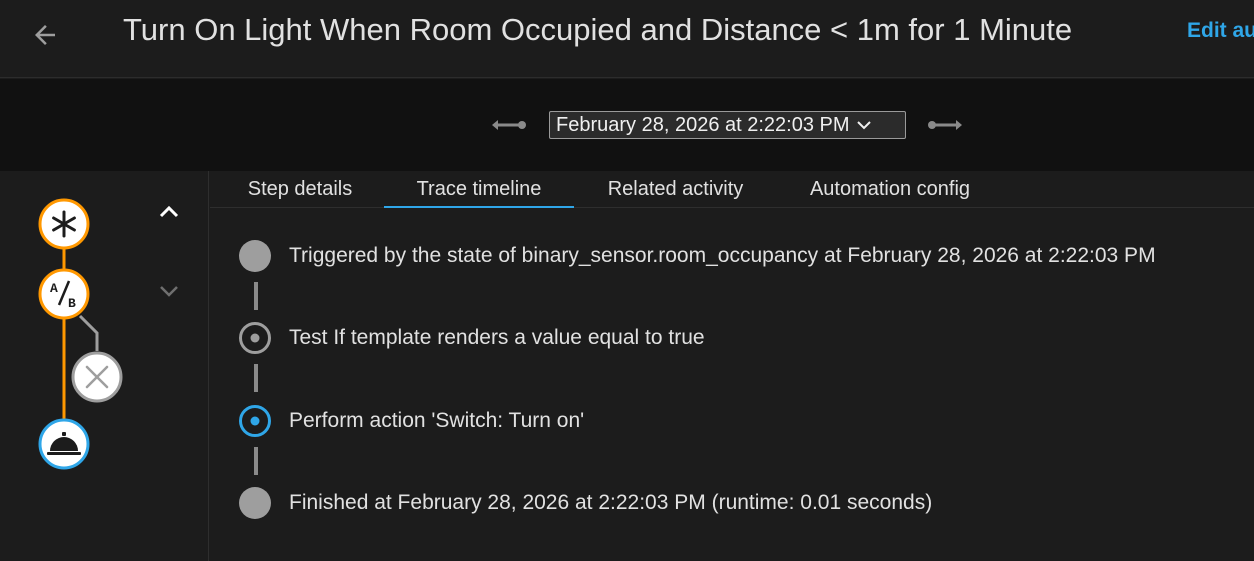 The image size is (1254, 561). I want to click on circle-slice-active-icon, so click(255, 421).